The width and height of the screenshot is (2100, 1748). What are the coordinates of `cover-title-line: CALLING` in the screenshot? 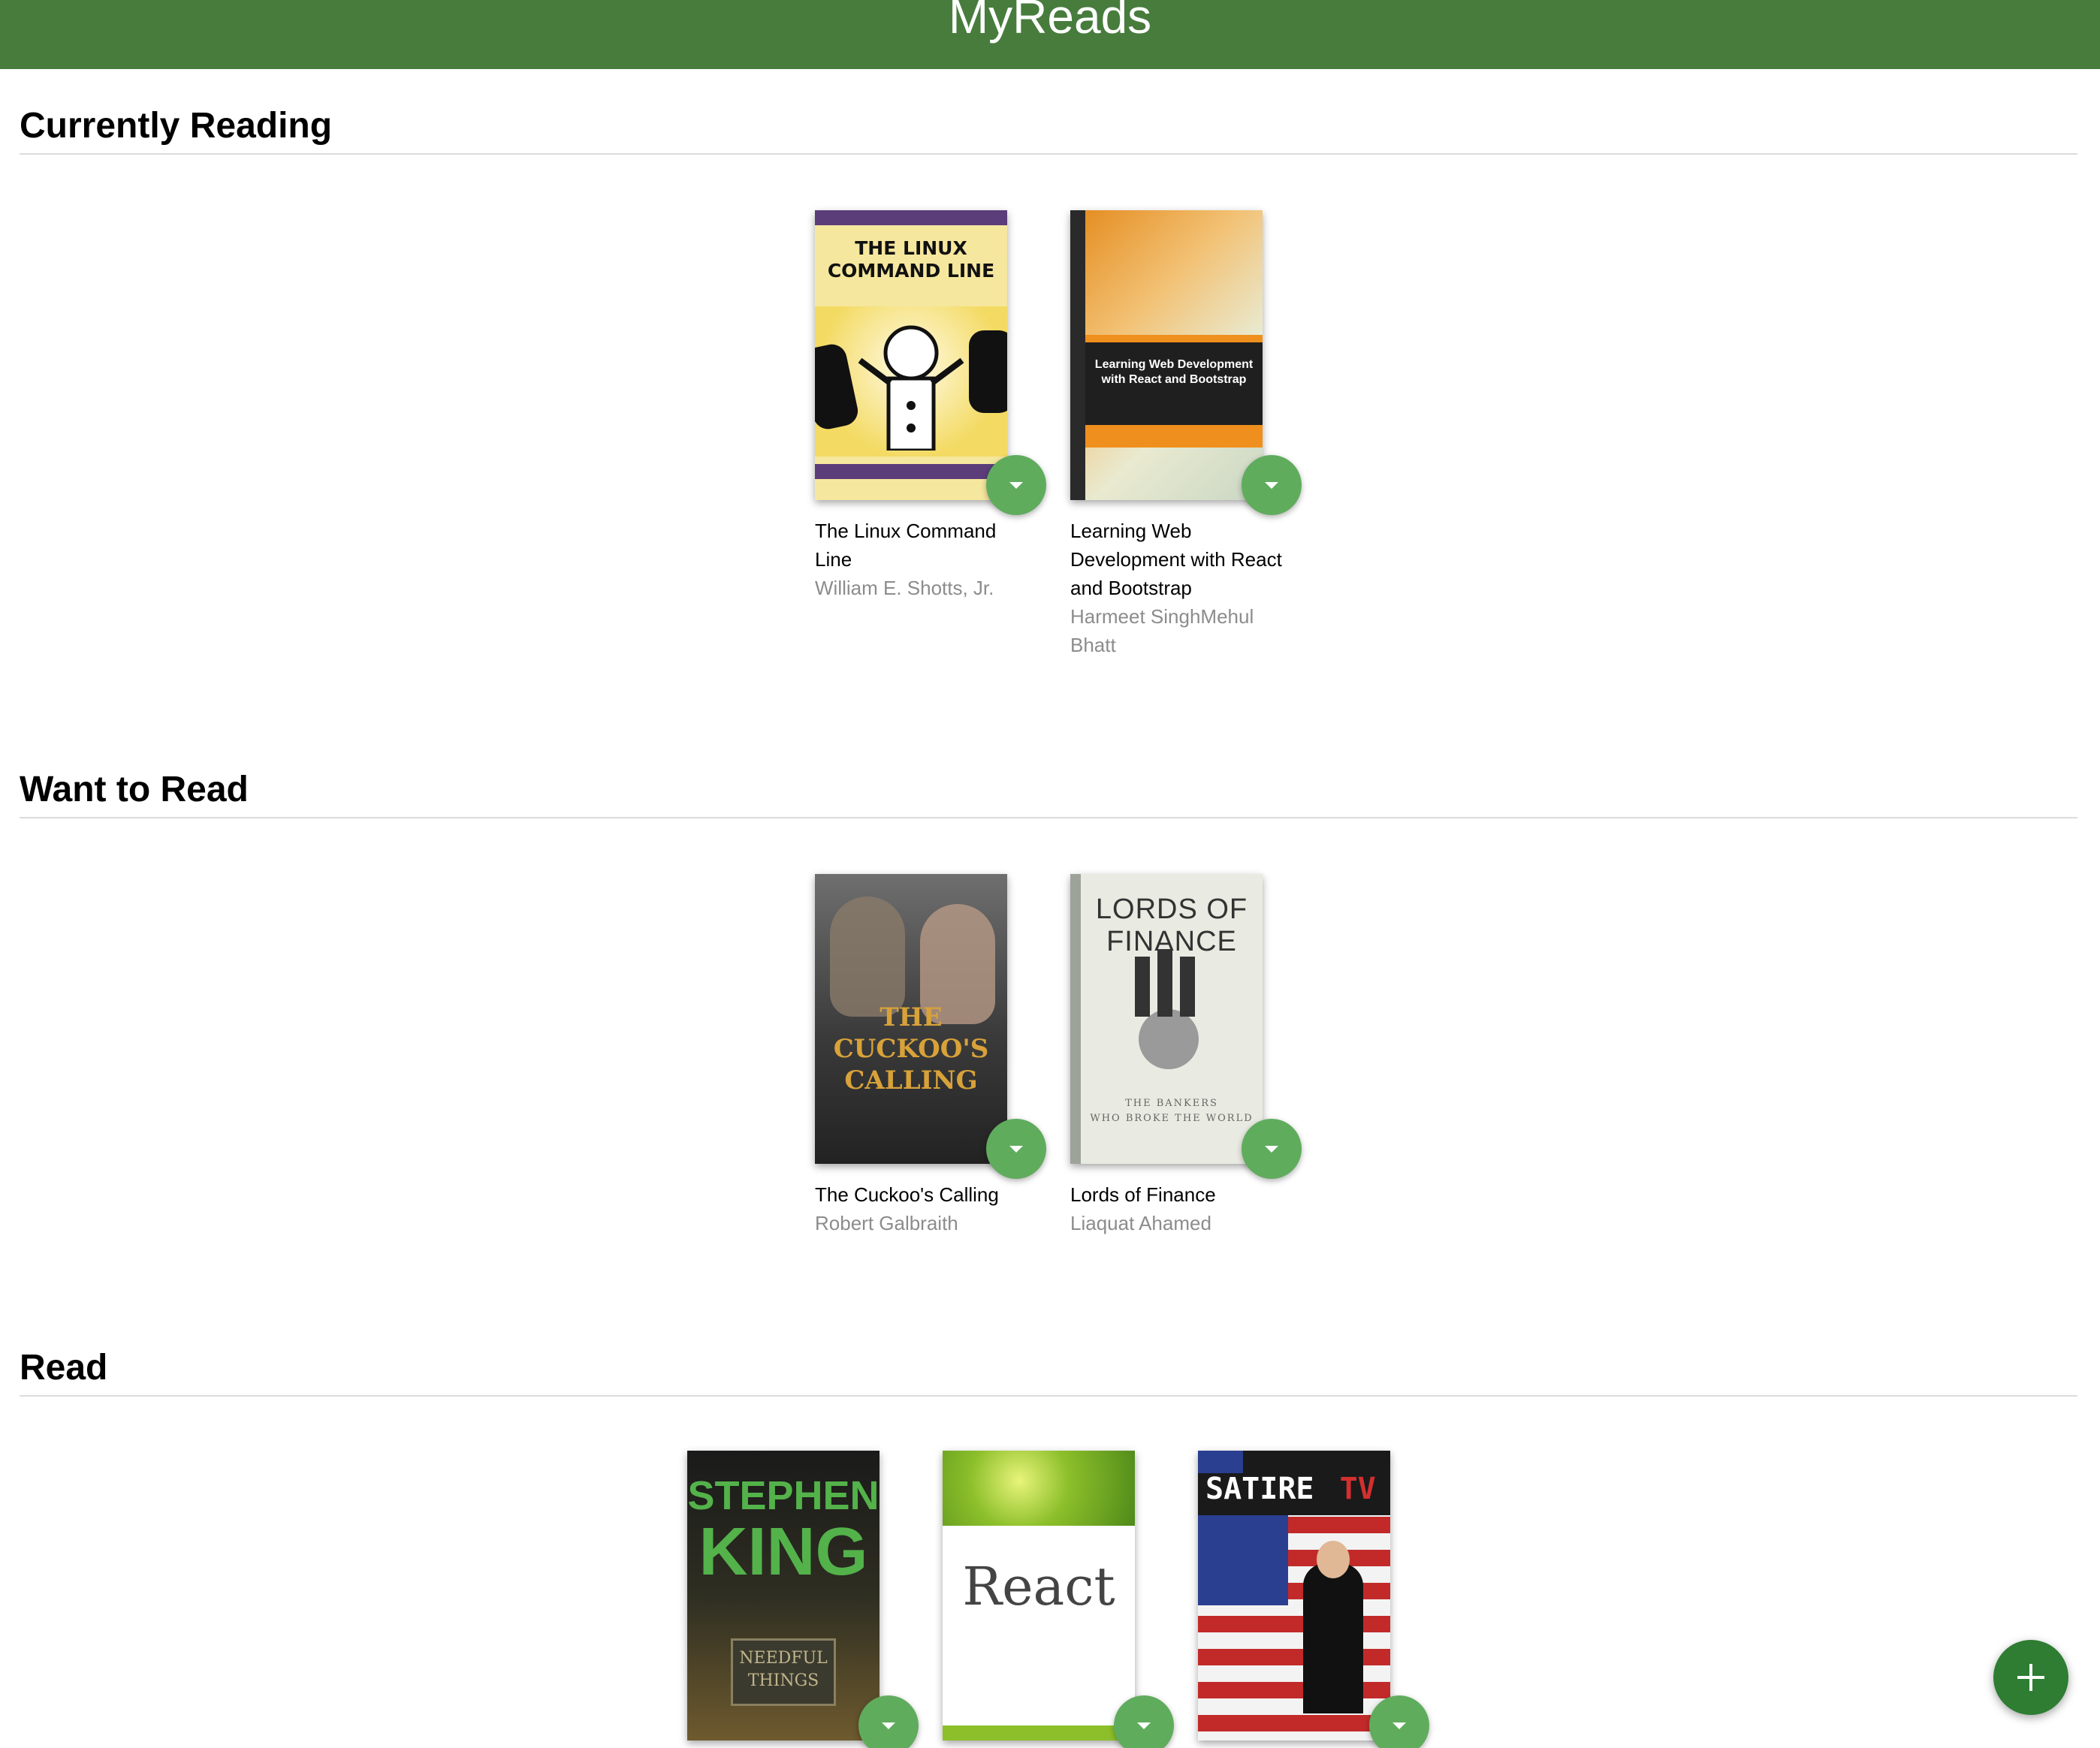 It's located at (911, 1080).